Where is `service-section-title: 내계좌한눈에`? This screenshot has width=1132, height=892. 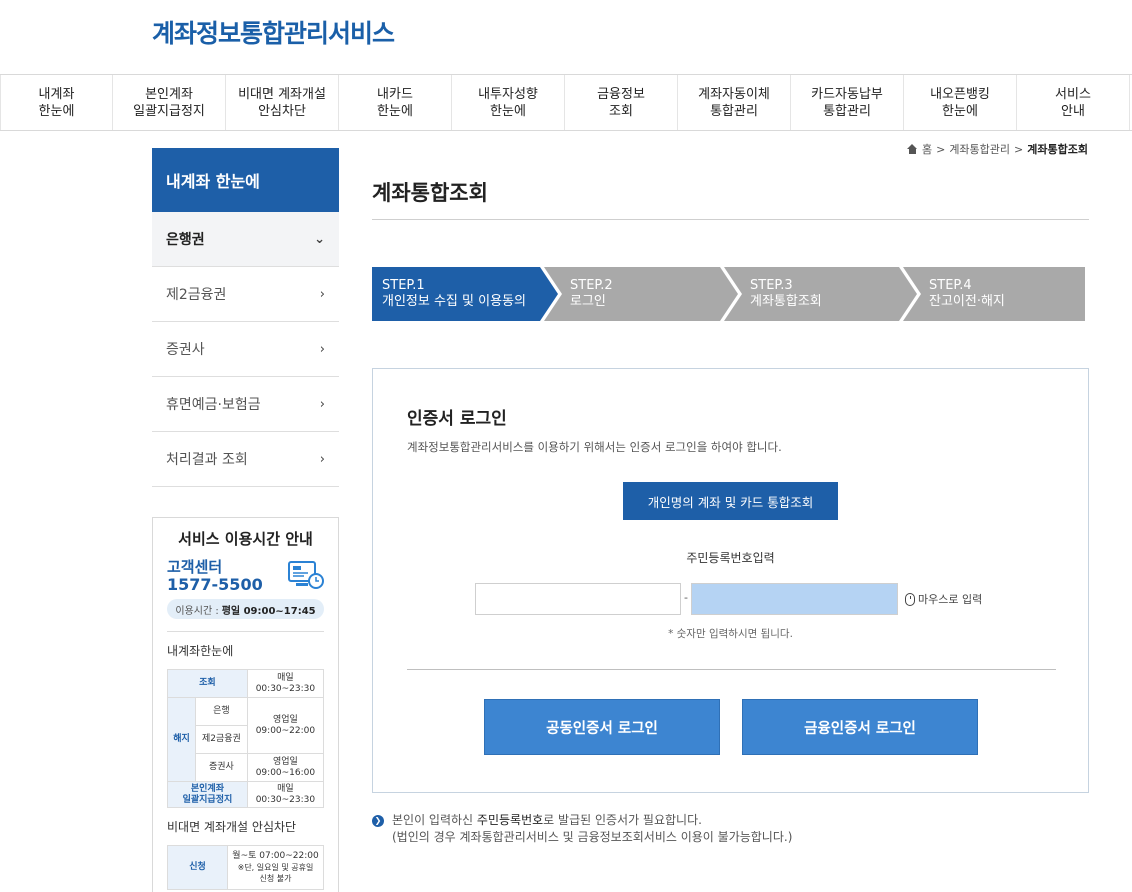 service-section-title: 내계좌한눈에 is located at coordinates (200, 651).